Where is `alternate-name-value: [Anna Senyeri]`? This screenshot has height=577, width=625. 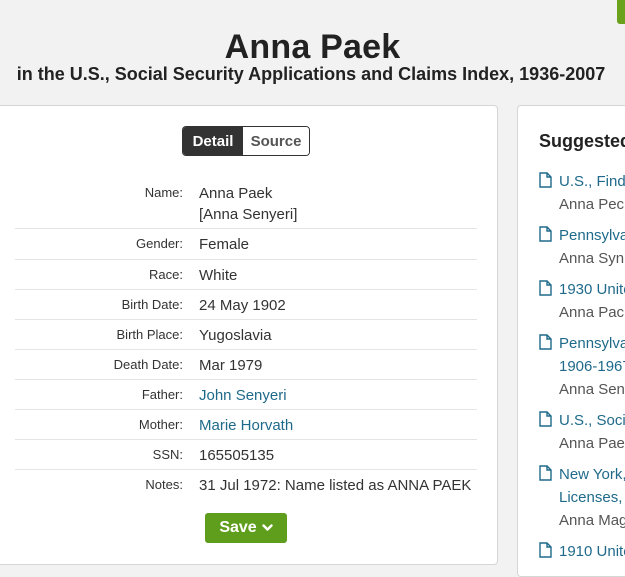 alternate-name-value: [Anna Senyeri] is located at coordinates (248, 214).